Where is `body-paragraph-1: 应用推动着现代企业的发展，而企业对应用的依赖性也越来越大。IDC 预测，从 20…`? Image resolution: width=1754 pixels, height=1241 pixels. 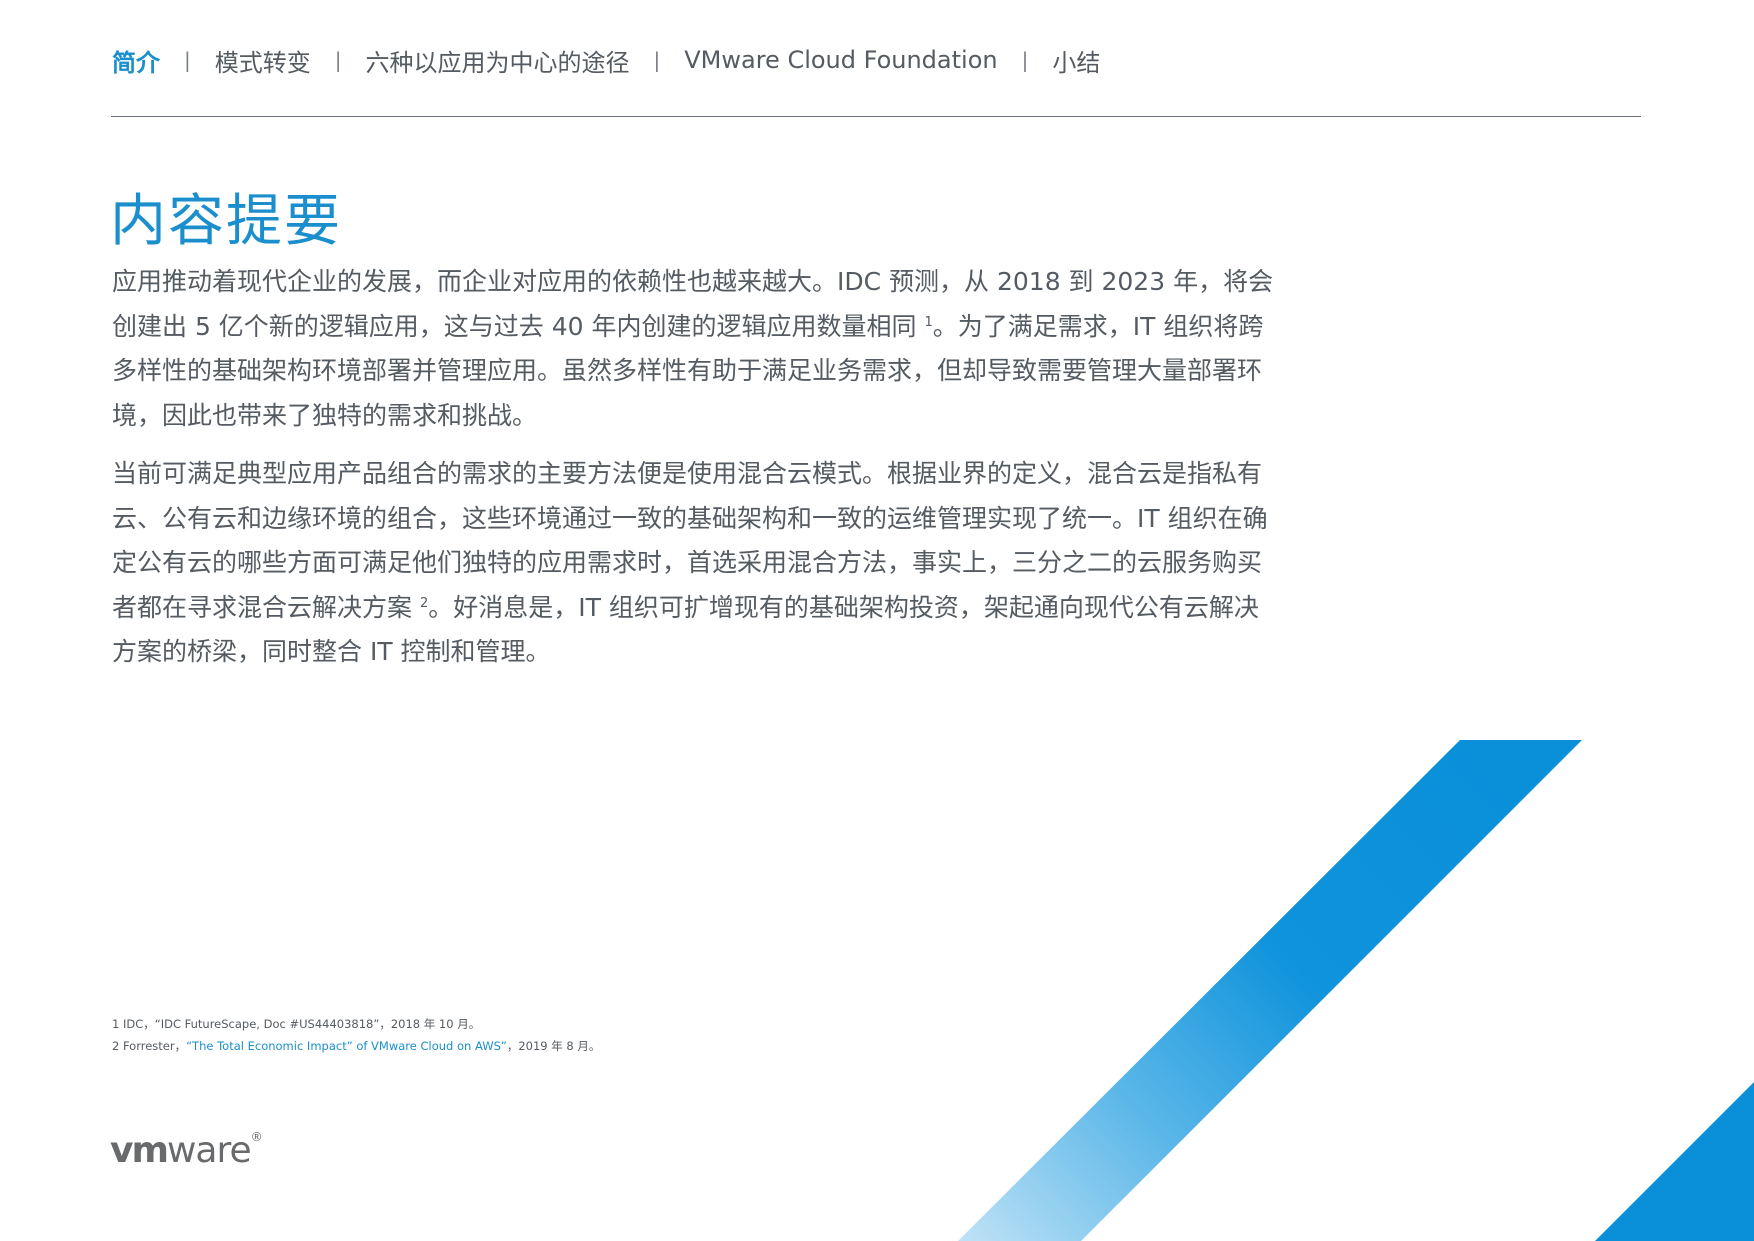 body-paragraph-1: 应用推动着现代企业的发展，而企业对应用的依赖性也越来越大。IDC 预测，从 20… is located at coordinates (694, 349).